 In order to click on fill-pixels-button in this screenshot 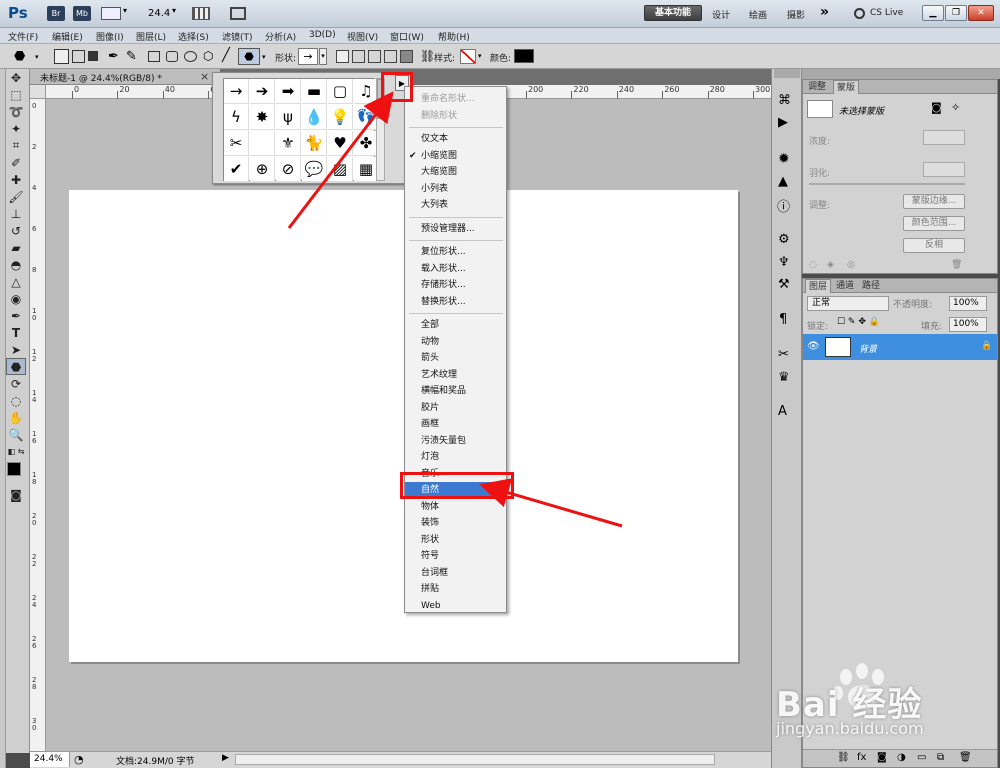, I will do `click(93, 56)`.